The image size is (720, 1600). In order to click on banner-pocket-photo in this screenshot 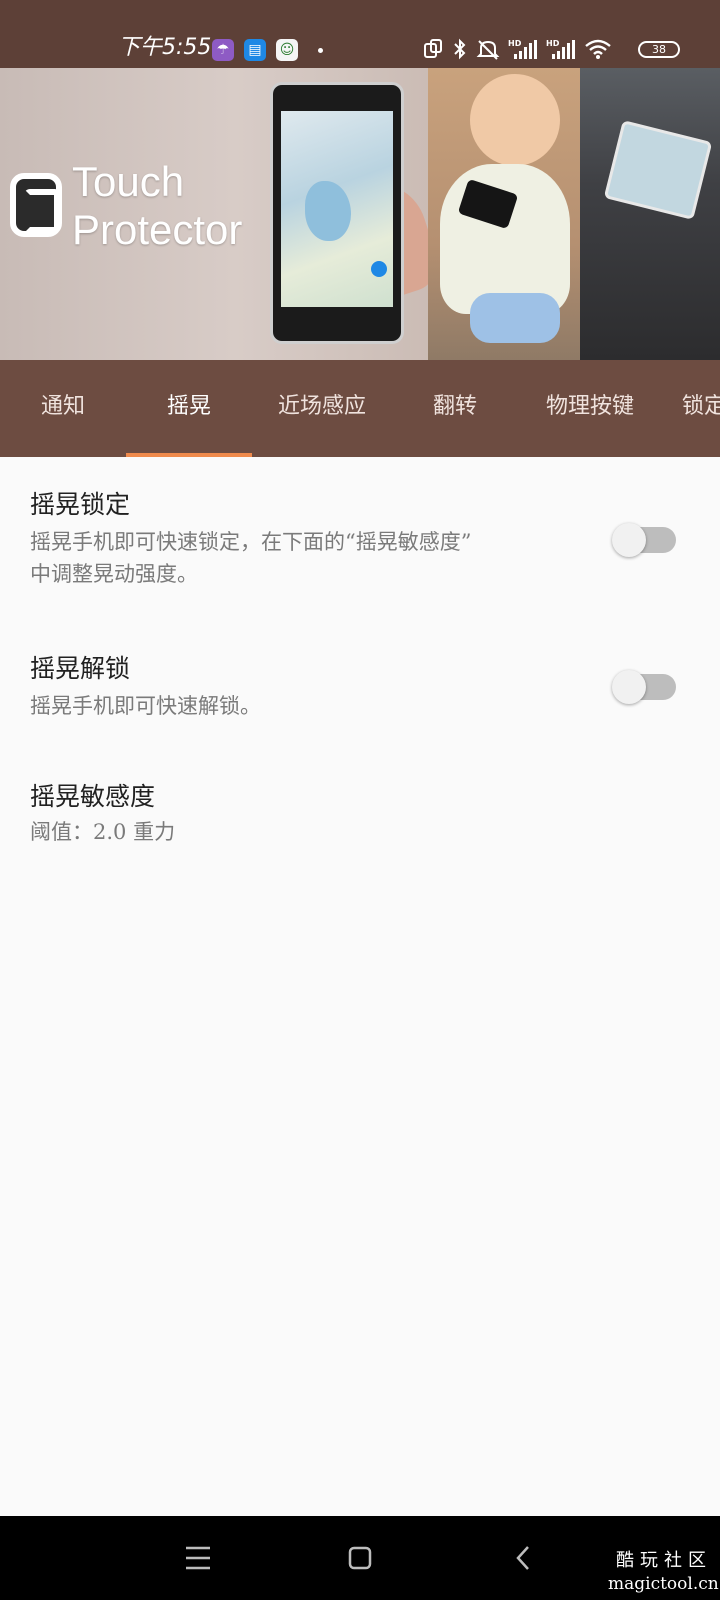, I will do `click(650, 214)`.